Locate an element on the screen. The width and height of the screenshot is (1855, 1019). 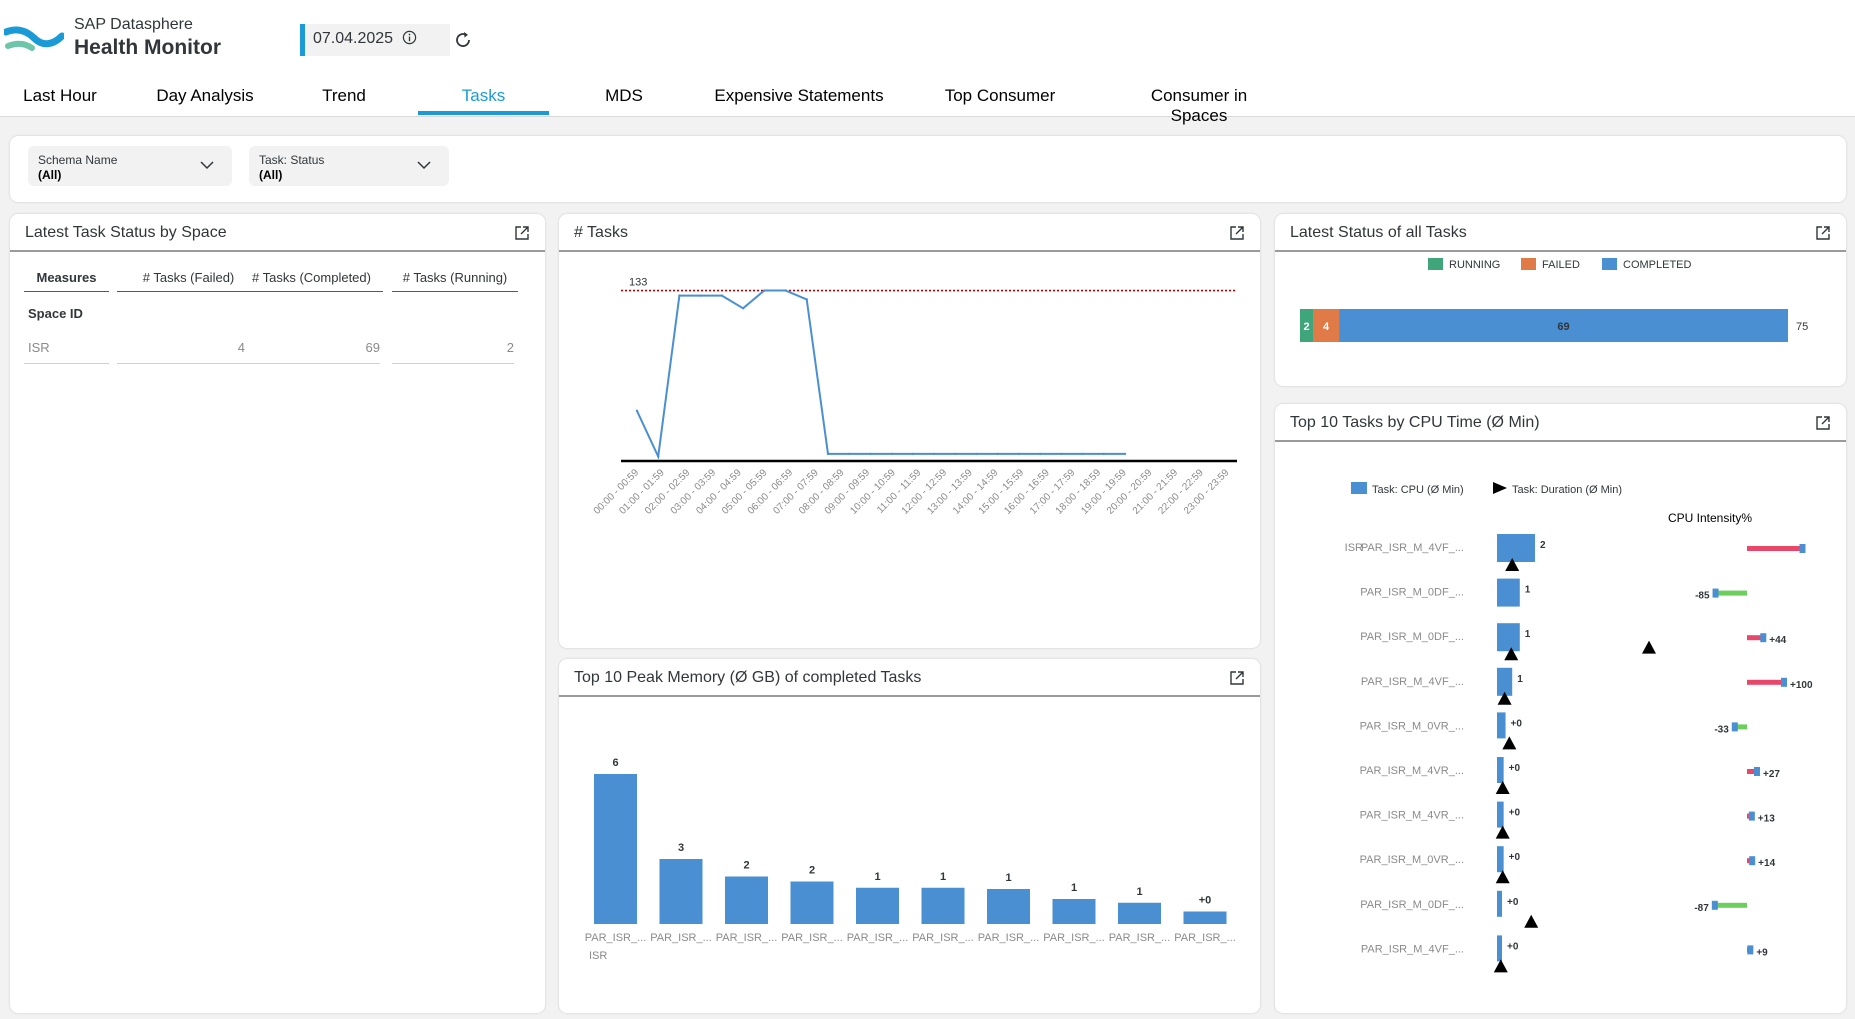
tab-day-analysis: Day Analysis is located at coordinates (205, 96).